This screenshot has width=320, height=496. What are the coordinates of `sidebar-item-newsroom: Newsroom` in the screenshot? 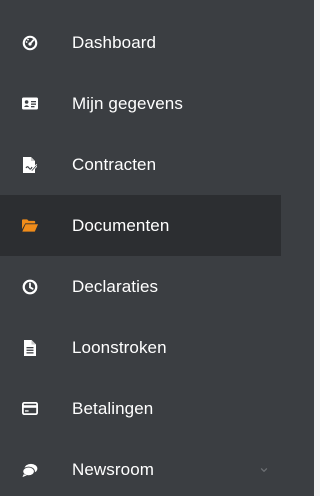 It's located at (140, 467).